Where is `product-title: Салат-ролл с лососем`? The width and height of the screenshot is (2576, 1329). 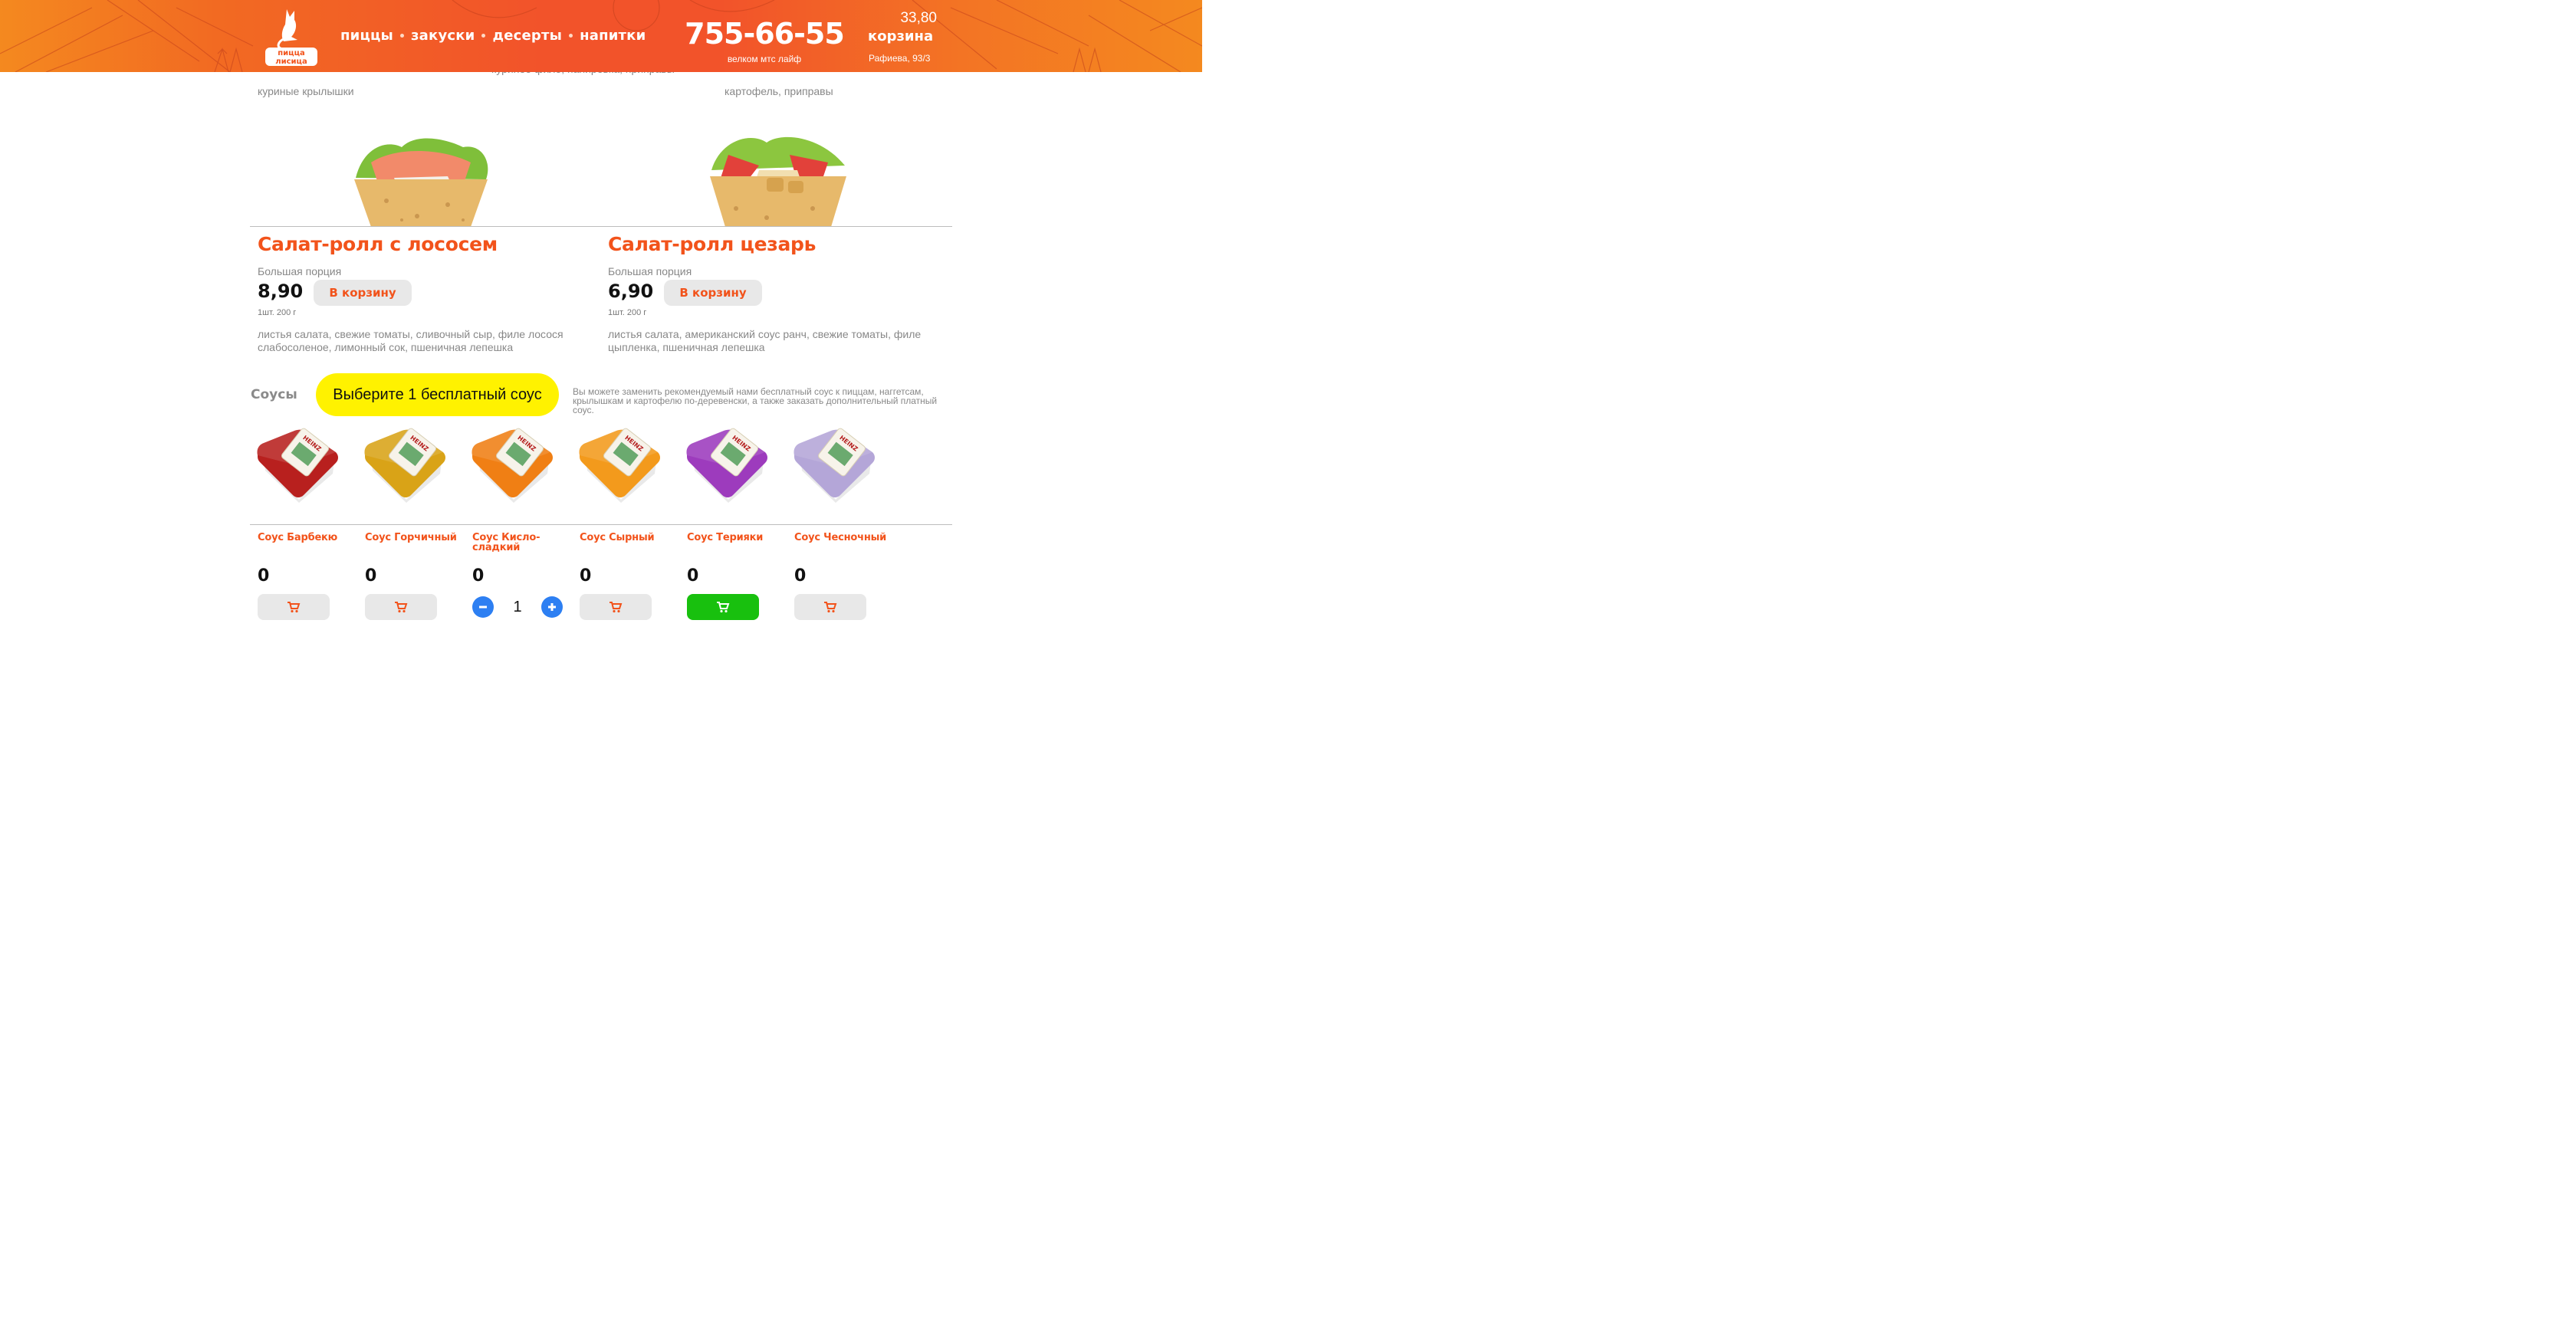 product-title: Салат-ролл с лососем is located at coordinates (378, 244).